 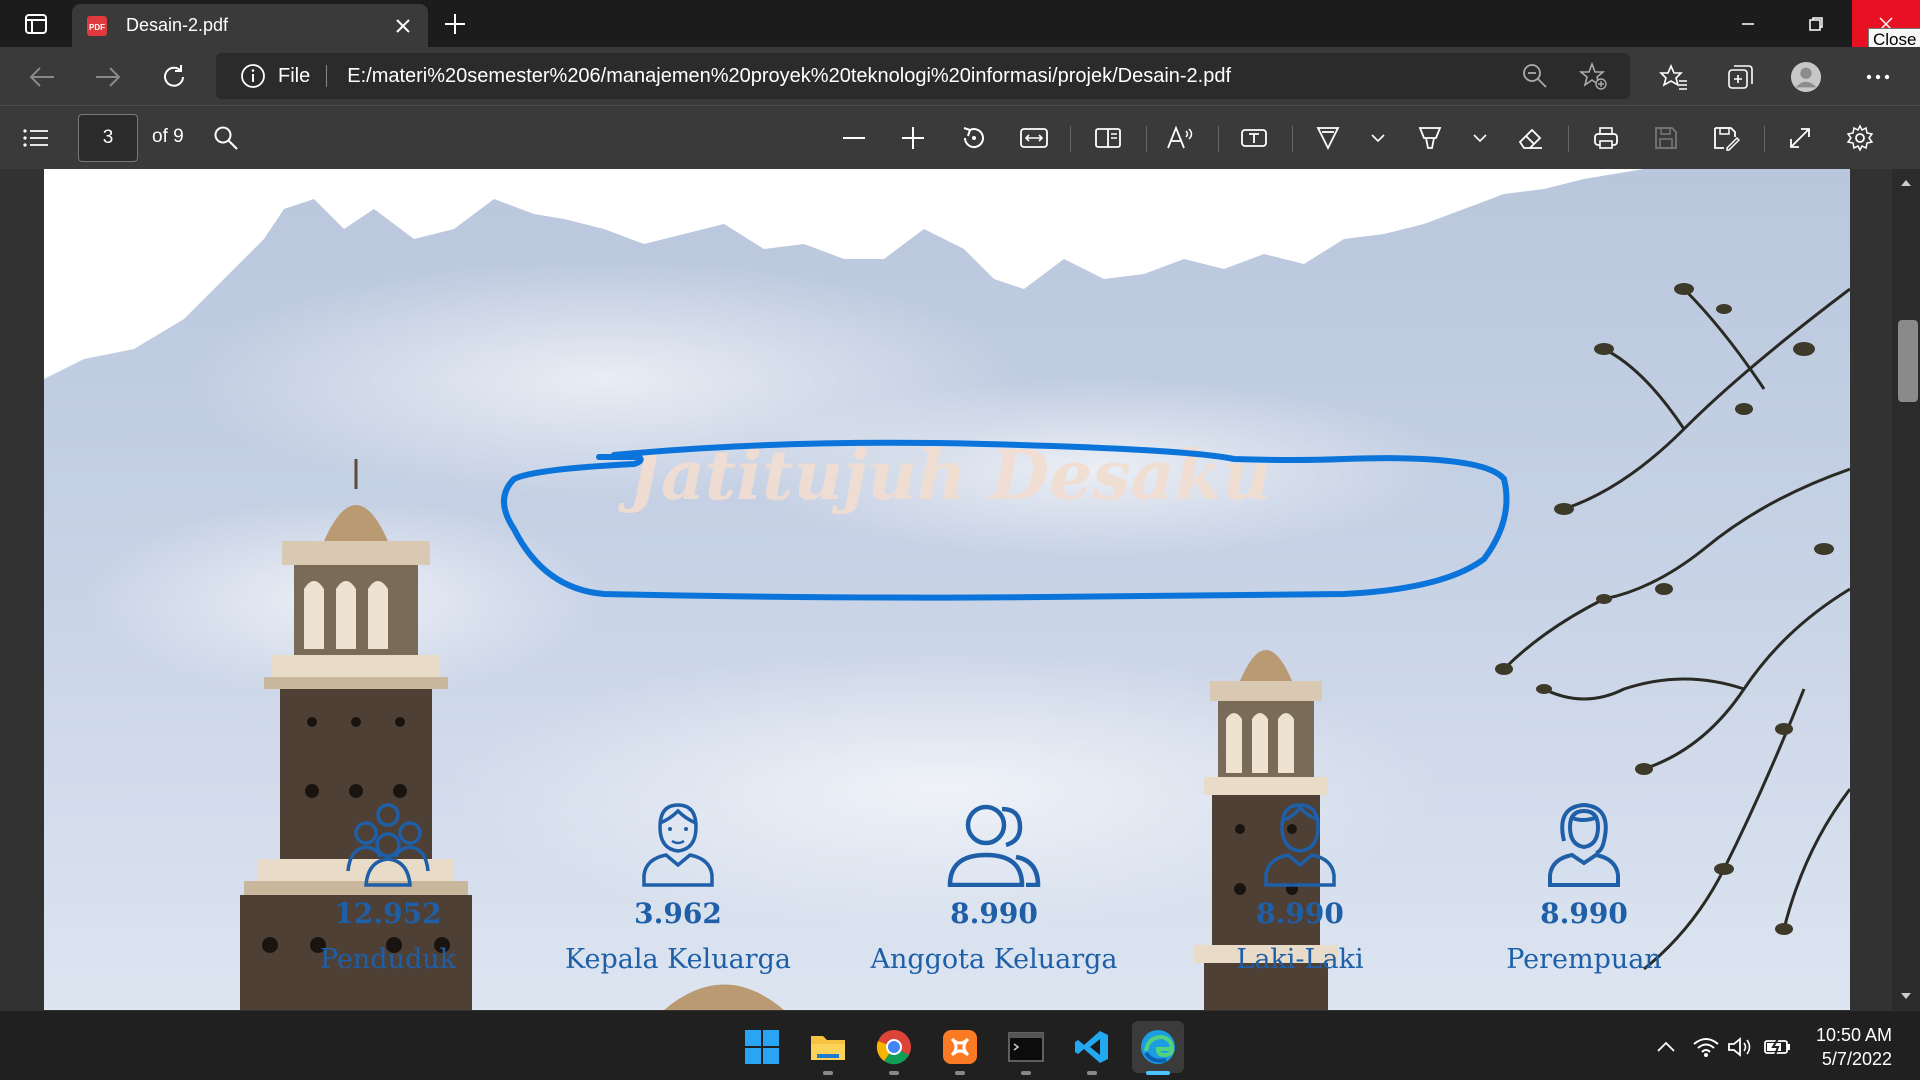 I want to click on terminal-icon, so click(x=1026, y=1048).